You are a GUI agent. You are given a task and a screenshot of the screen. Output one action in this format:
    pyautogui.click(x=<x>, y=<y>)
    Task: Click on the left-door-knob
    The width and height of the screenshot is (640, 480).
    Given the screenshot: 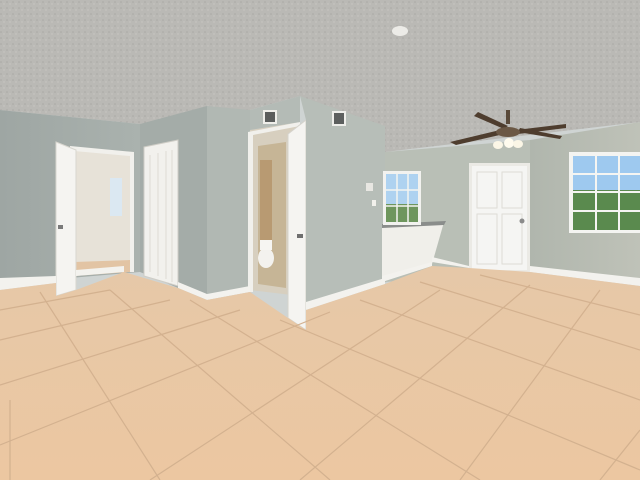 What is the action you would take?
    pyautogui.click(x=60, y=227)
    